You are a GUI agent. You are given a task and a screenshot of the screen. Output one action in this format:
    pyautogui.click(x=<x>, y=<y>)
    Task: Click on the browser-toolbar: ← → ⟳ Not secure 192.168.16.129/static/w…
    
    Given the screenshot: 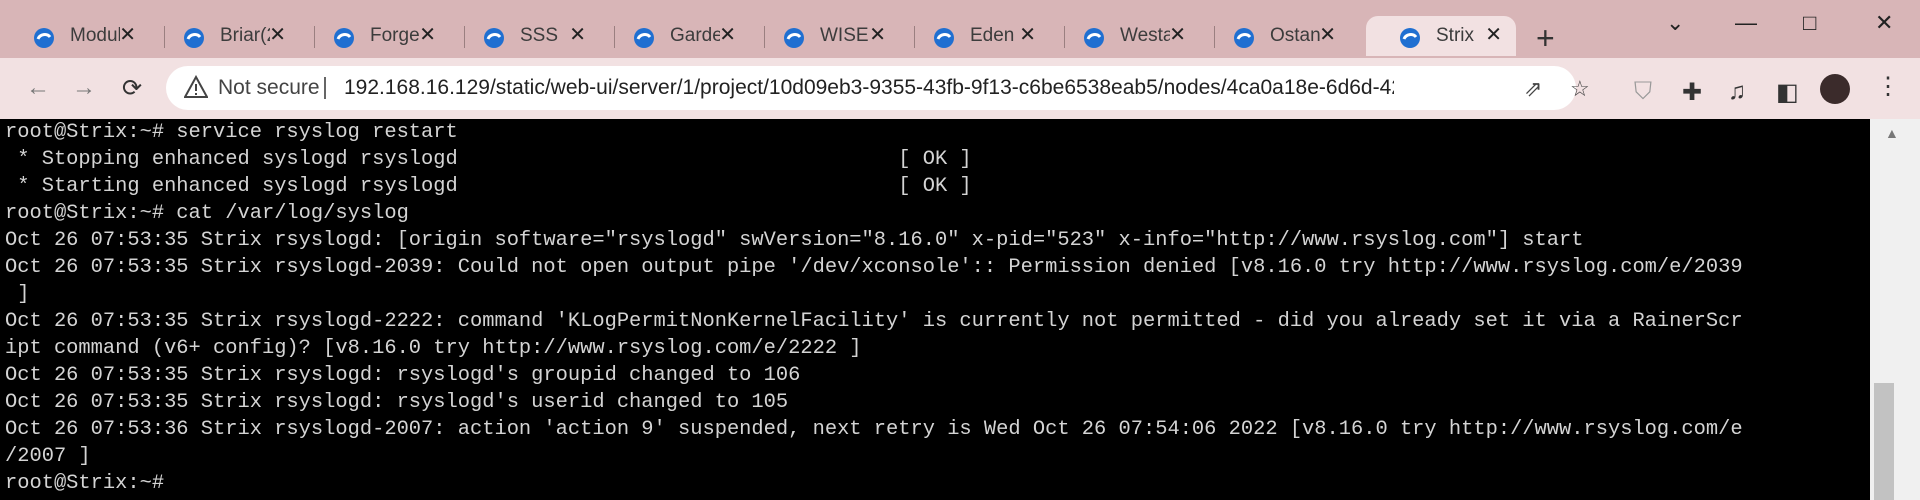 What is the action you would take?
    pyautogui.click(x=960, y=88)
    